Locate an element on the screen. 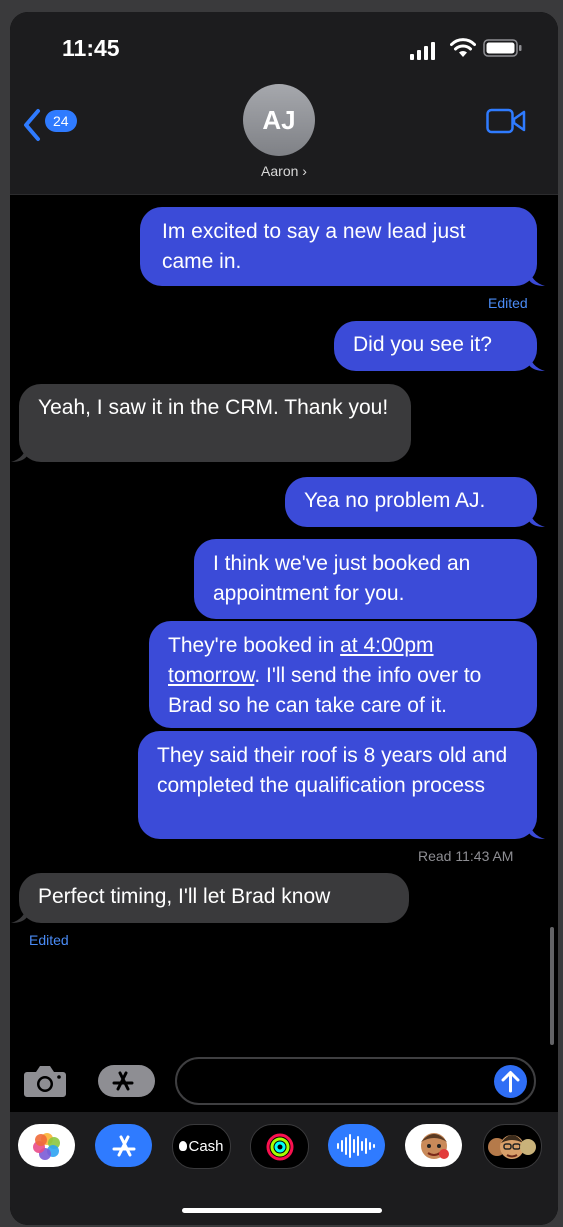 This screenshot has height=1227, width=563. activity-rings-icon is located at coordinates (280, 1147).